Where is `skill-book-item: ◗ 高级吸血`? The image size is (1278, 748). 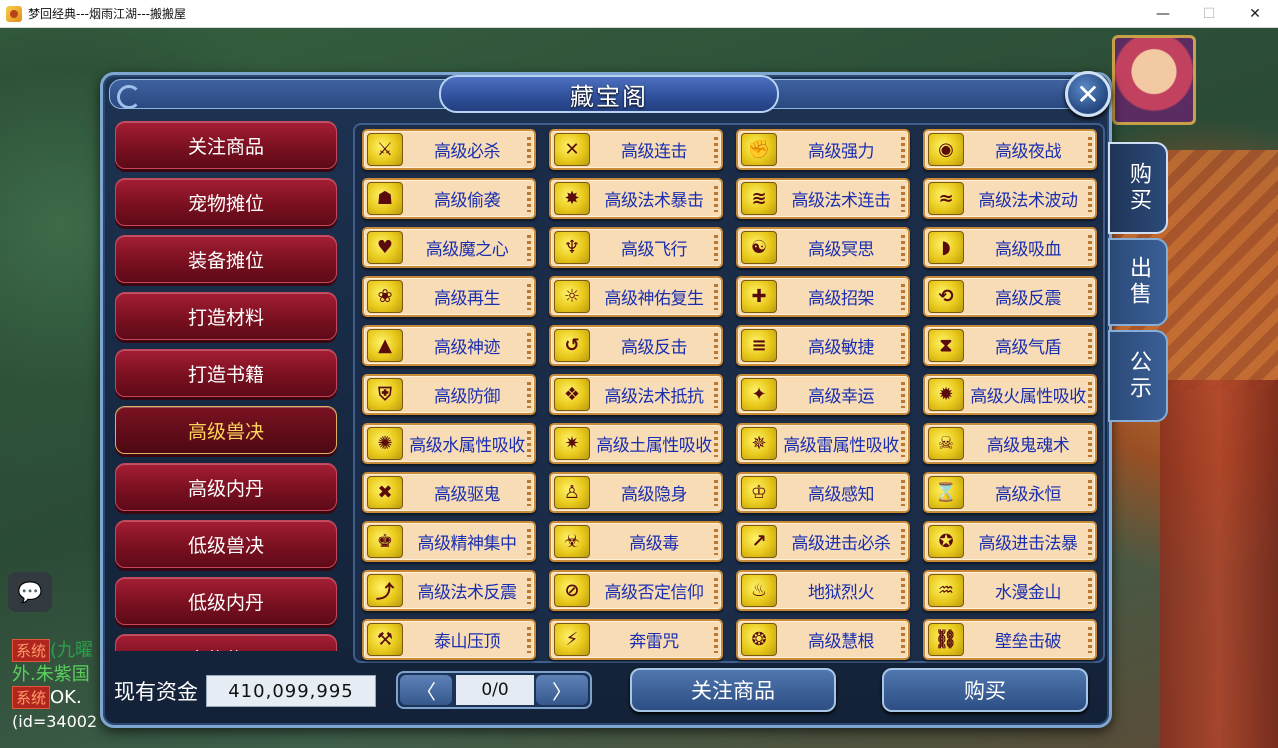 skill-book-item: ◗ 高级吸血 is located at coordinates (1010, 247).